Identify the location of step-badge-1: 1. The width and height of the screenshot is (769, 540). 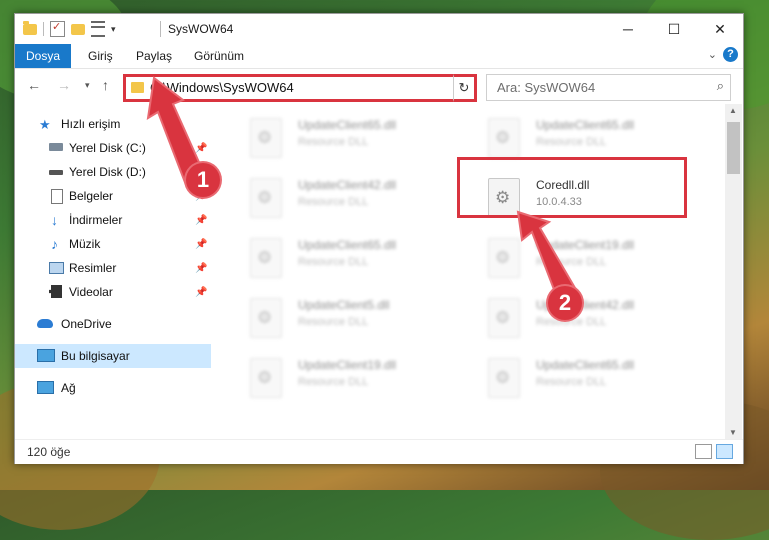
(203, 180).